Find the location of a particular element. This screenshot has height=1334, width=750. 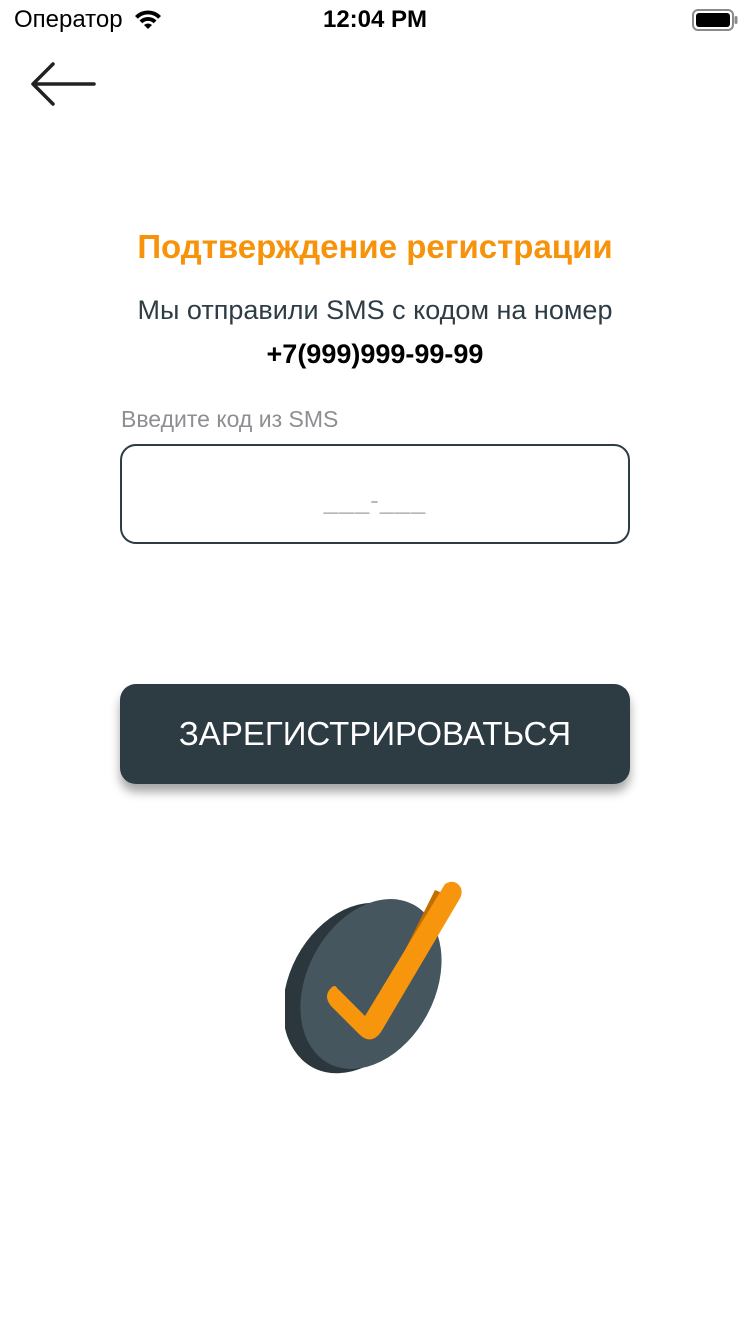

back-button is located at coordinates (63, 84).